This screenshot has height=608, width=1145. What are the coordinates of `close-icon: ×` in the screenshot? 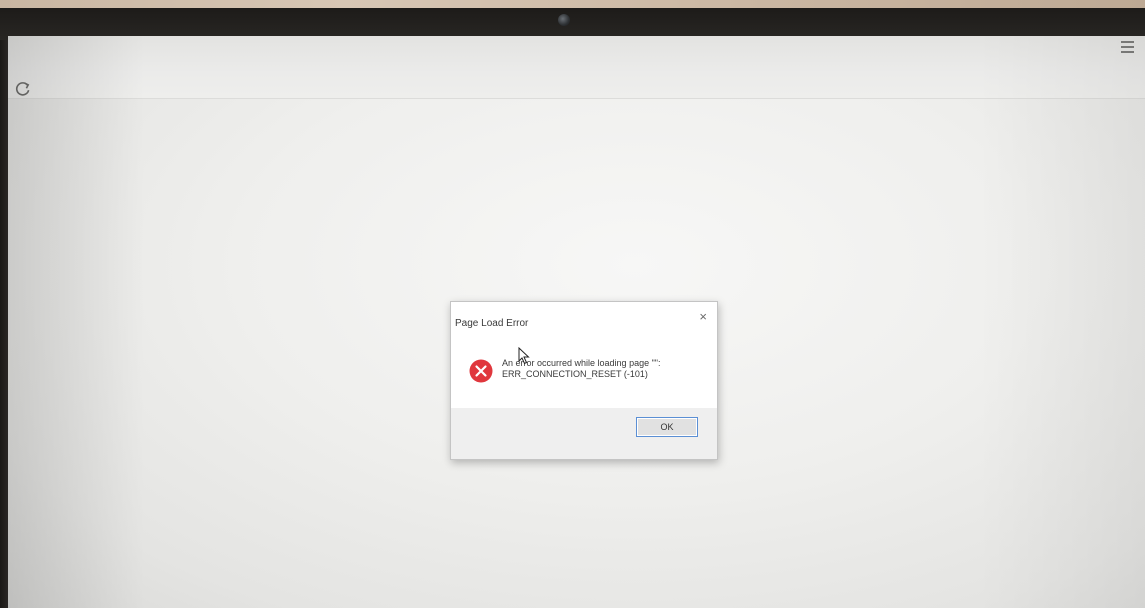 It's located at (703, 316).